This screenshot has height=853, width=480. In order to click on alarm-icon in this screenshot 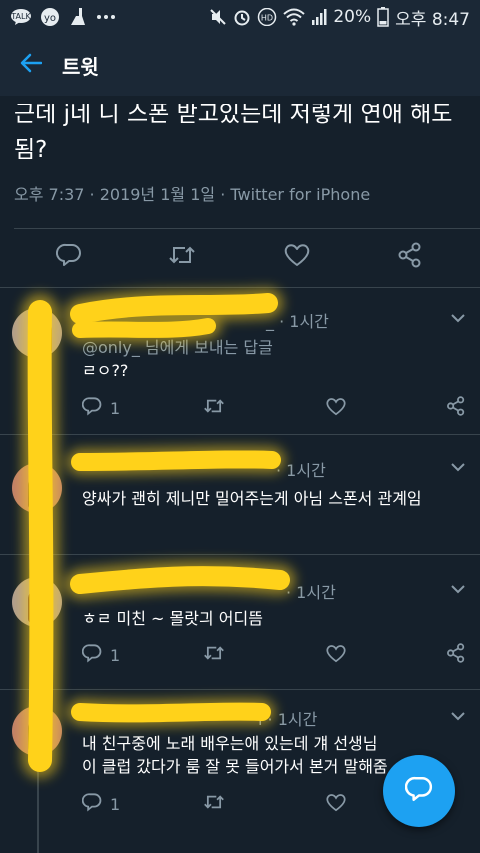, I will do `click(242, 17)`.